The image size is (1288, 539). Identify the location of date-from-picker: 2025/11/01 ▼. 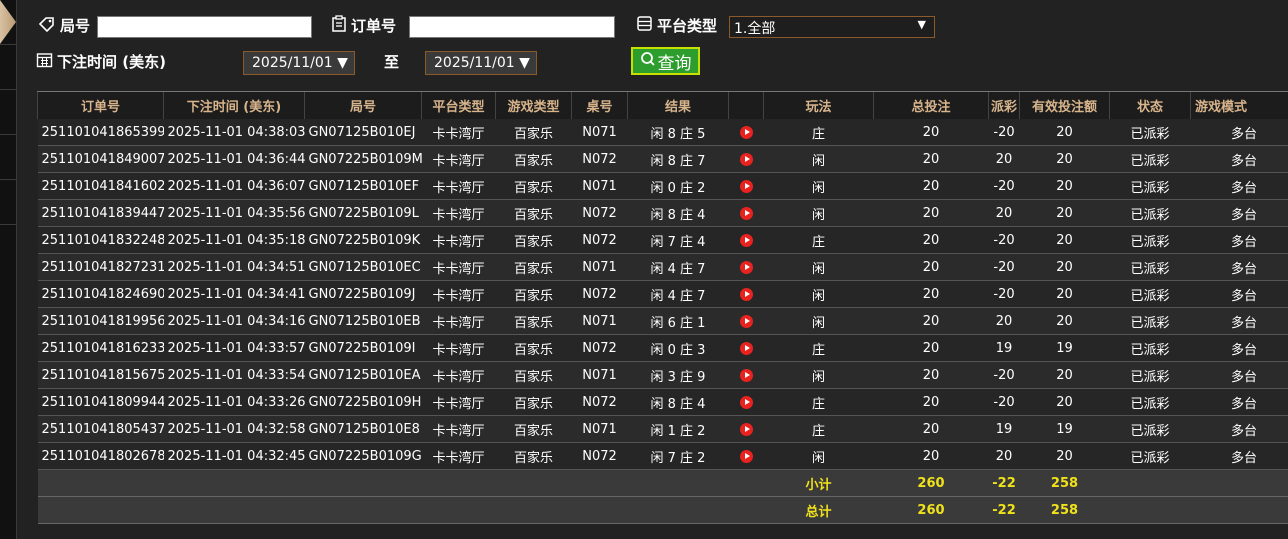
(299, 63).